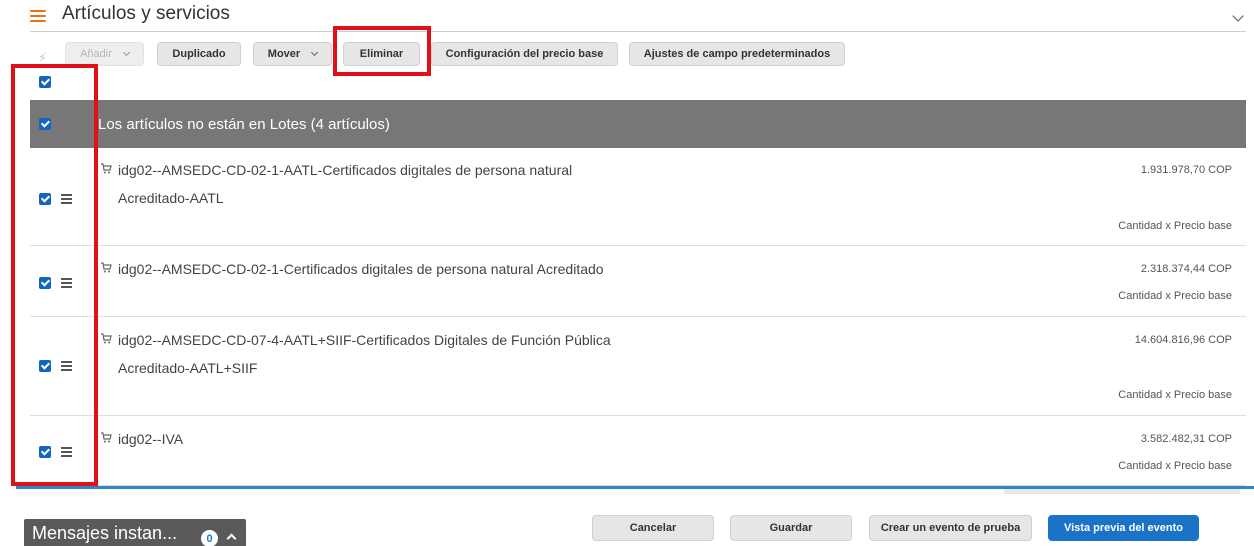 The width and height of the screenshot is (1254, 546). I want to click on add-button: Añadir, so click(104, 54).